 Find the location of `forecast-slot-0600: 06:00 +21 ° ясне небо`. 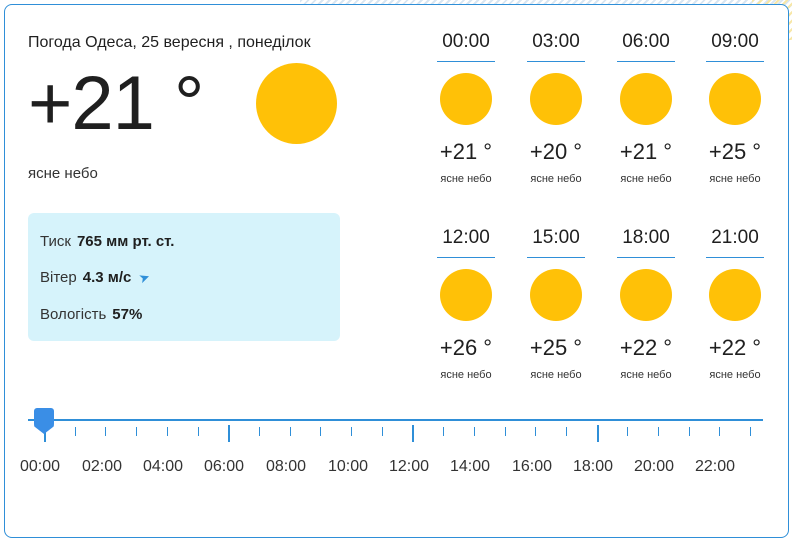

forecast-slot-0600: 06:00 +21 ° ясне небо is located at coordinates (646, 108).